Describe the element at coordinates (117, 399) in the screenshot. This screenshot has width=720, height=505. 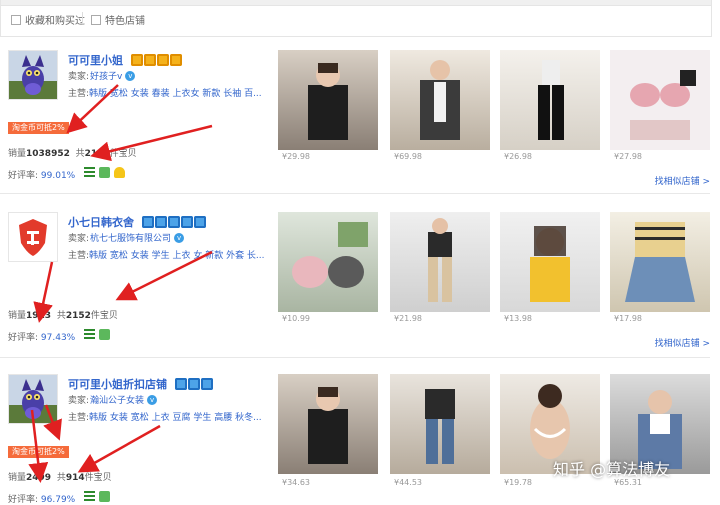
I see `seller-link: 瀚汕公子女装` at that location.